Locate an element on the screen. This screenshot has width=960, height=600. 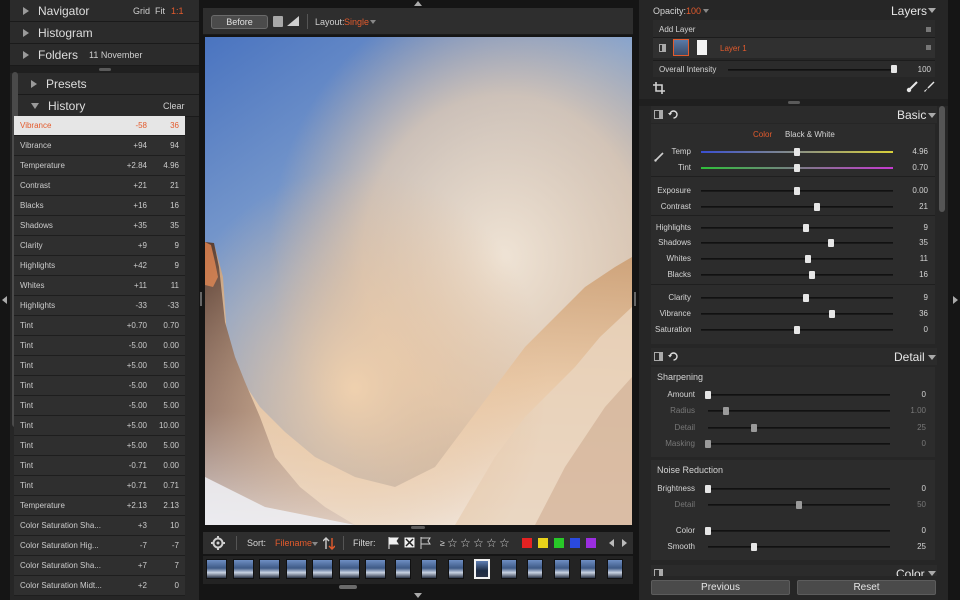
history-item: Tint +5.00 10.00 is located at coordinates (99, 426).